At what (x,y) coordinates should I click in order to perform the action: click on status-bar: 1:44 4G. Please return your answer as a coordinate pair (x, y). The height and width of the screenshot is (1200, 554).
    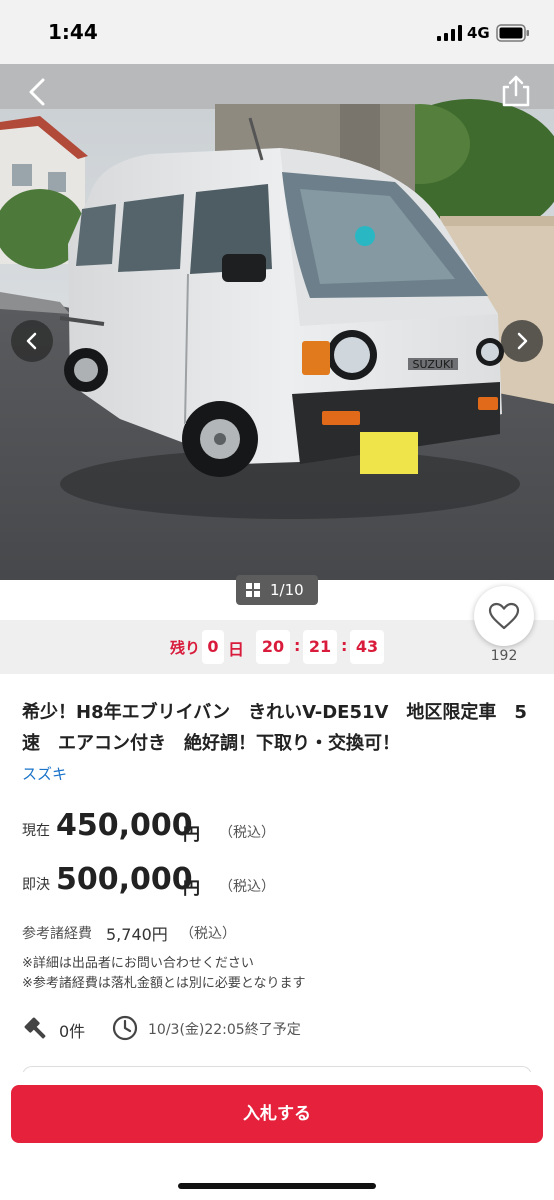
    Looking at the image, I should click on (277, 32).